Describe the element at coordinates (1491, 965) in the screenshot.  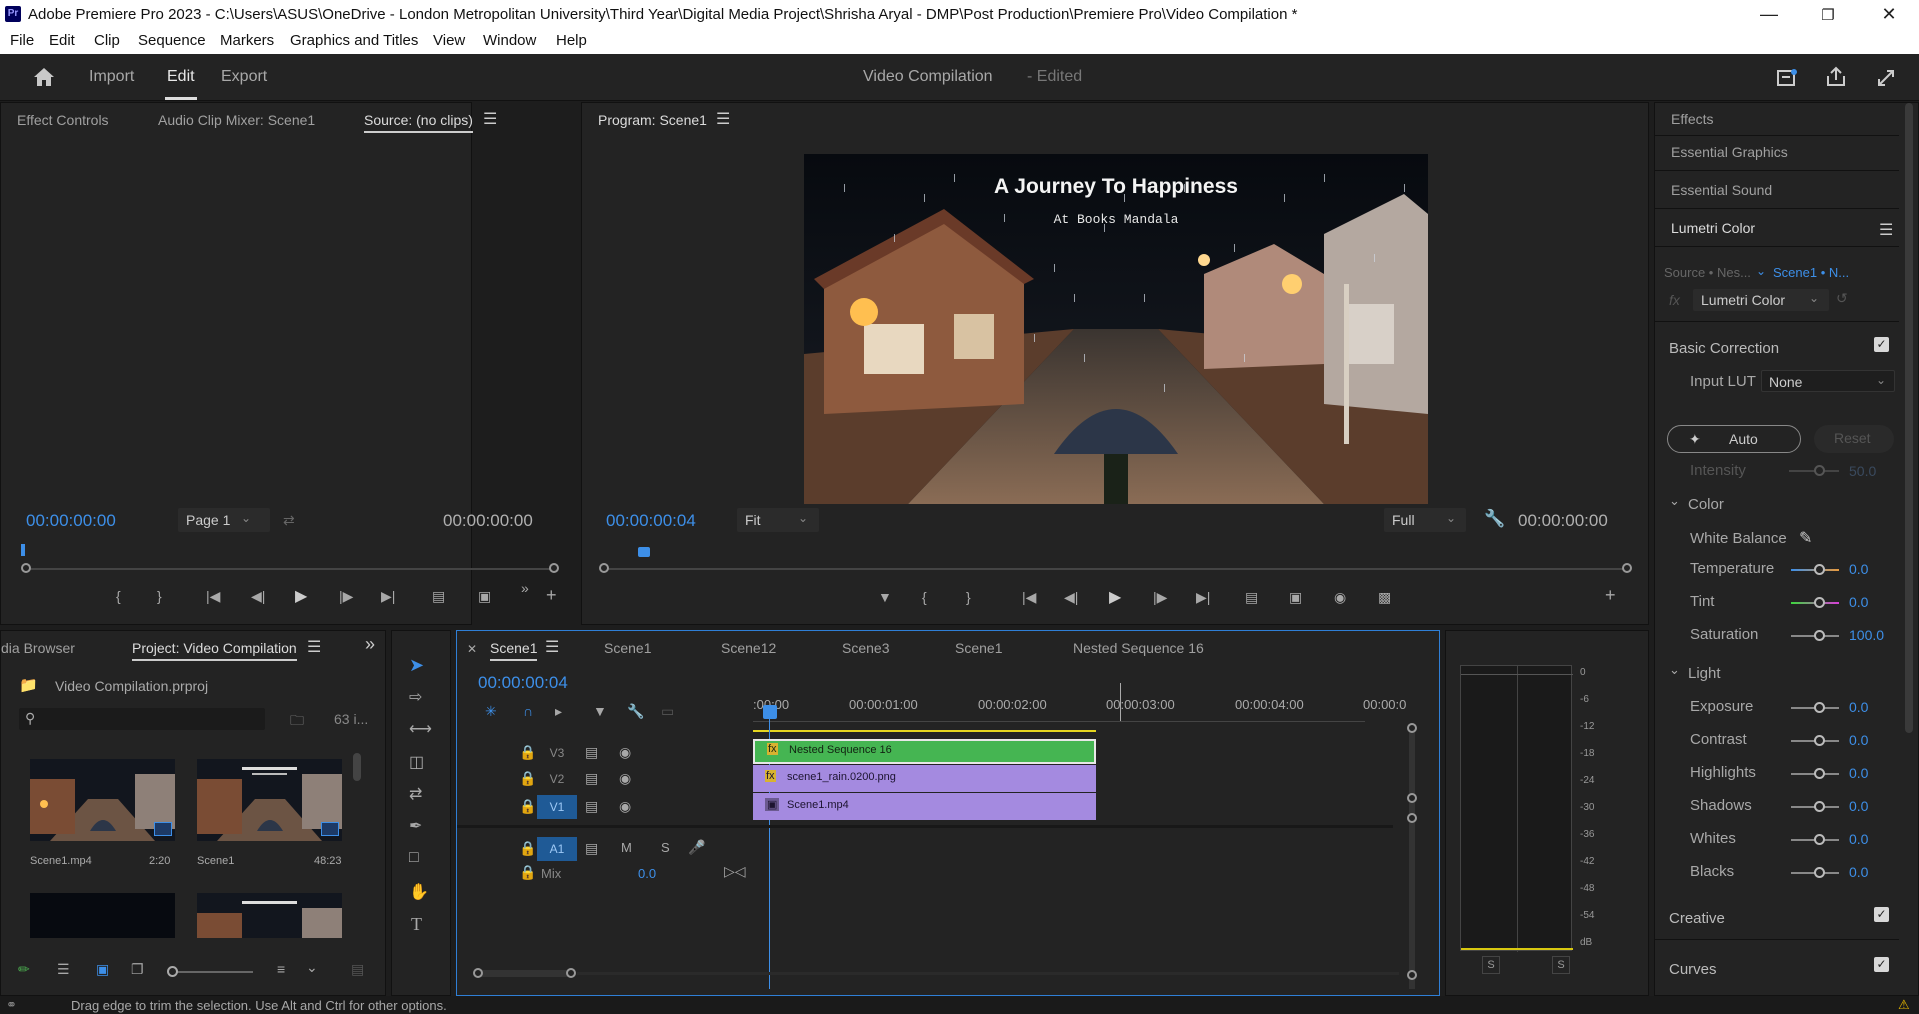
I see `solo-left-button: S` at that location.